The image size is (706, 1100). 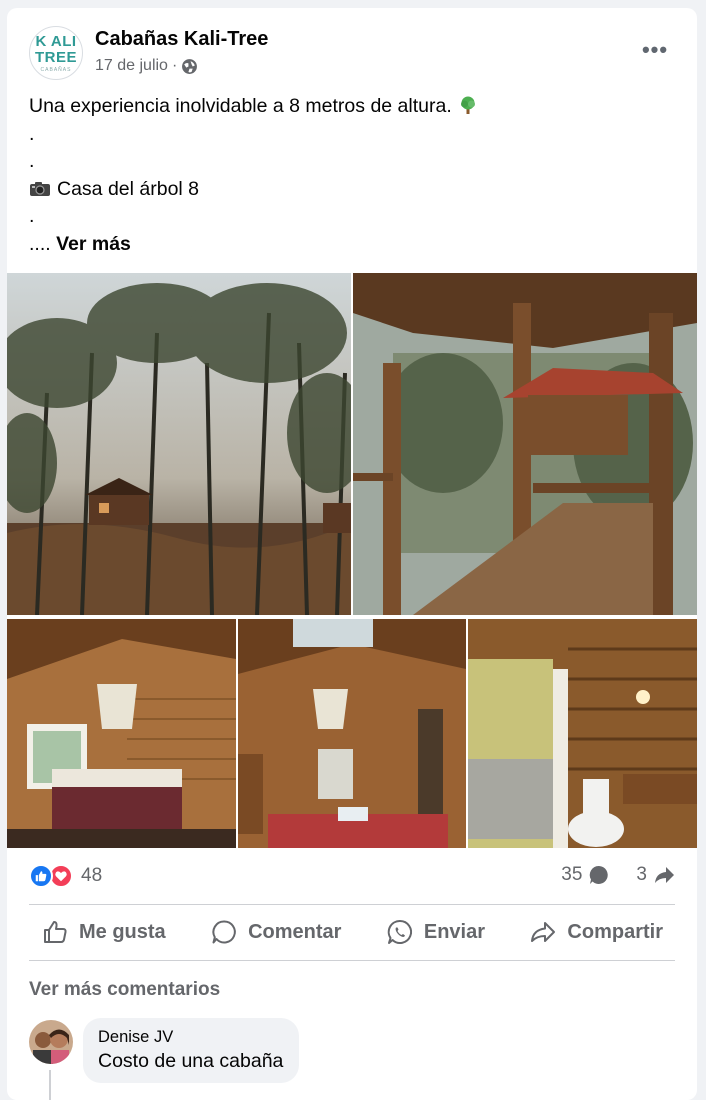 I want to click on page-name-link: Cabañas Kali-Tree, so click(x=181, y=39).